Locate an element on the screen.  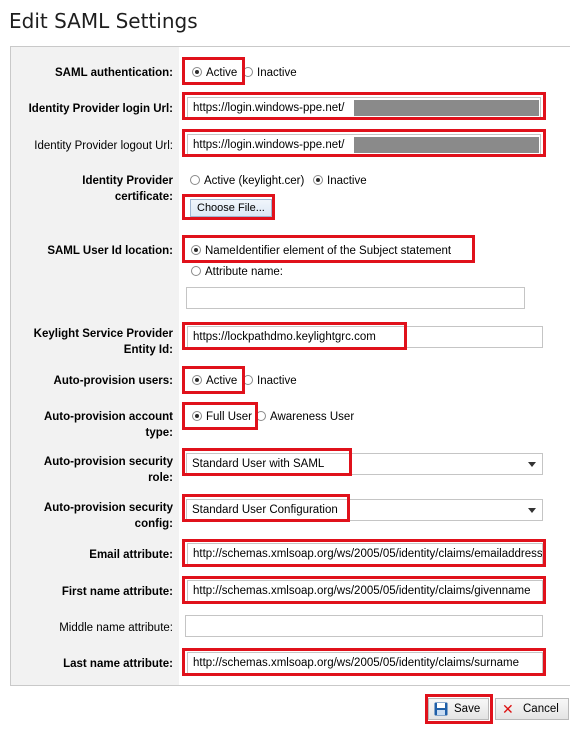
cert-active-option: Active (keylight.cer) is located at coordinates (247, 181).